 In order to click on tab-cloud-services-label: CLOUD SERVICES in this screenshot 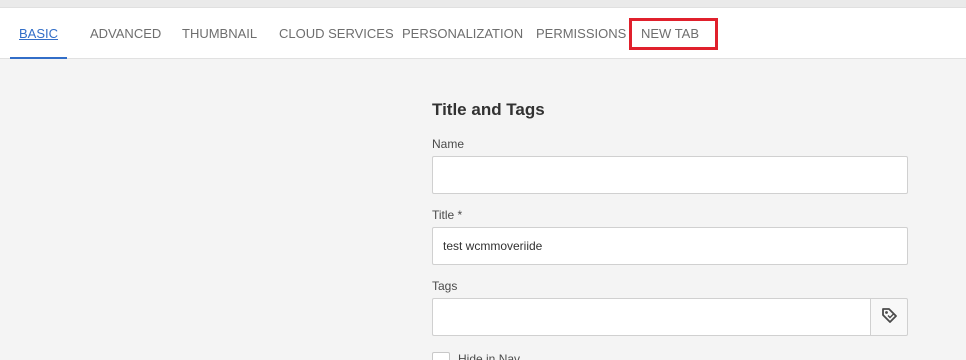, I will do `click(336, 33)`.